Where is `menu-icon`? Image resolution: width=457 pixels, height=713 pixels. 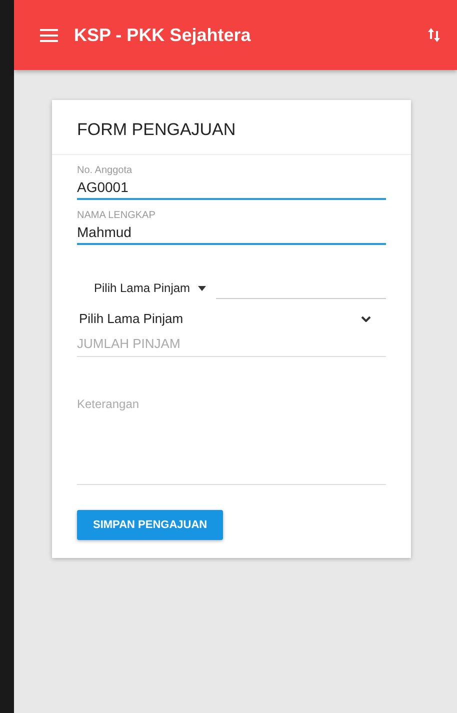
menu-icon is located at coordinates (49, 35).